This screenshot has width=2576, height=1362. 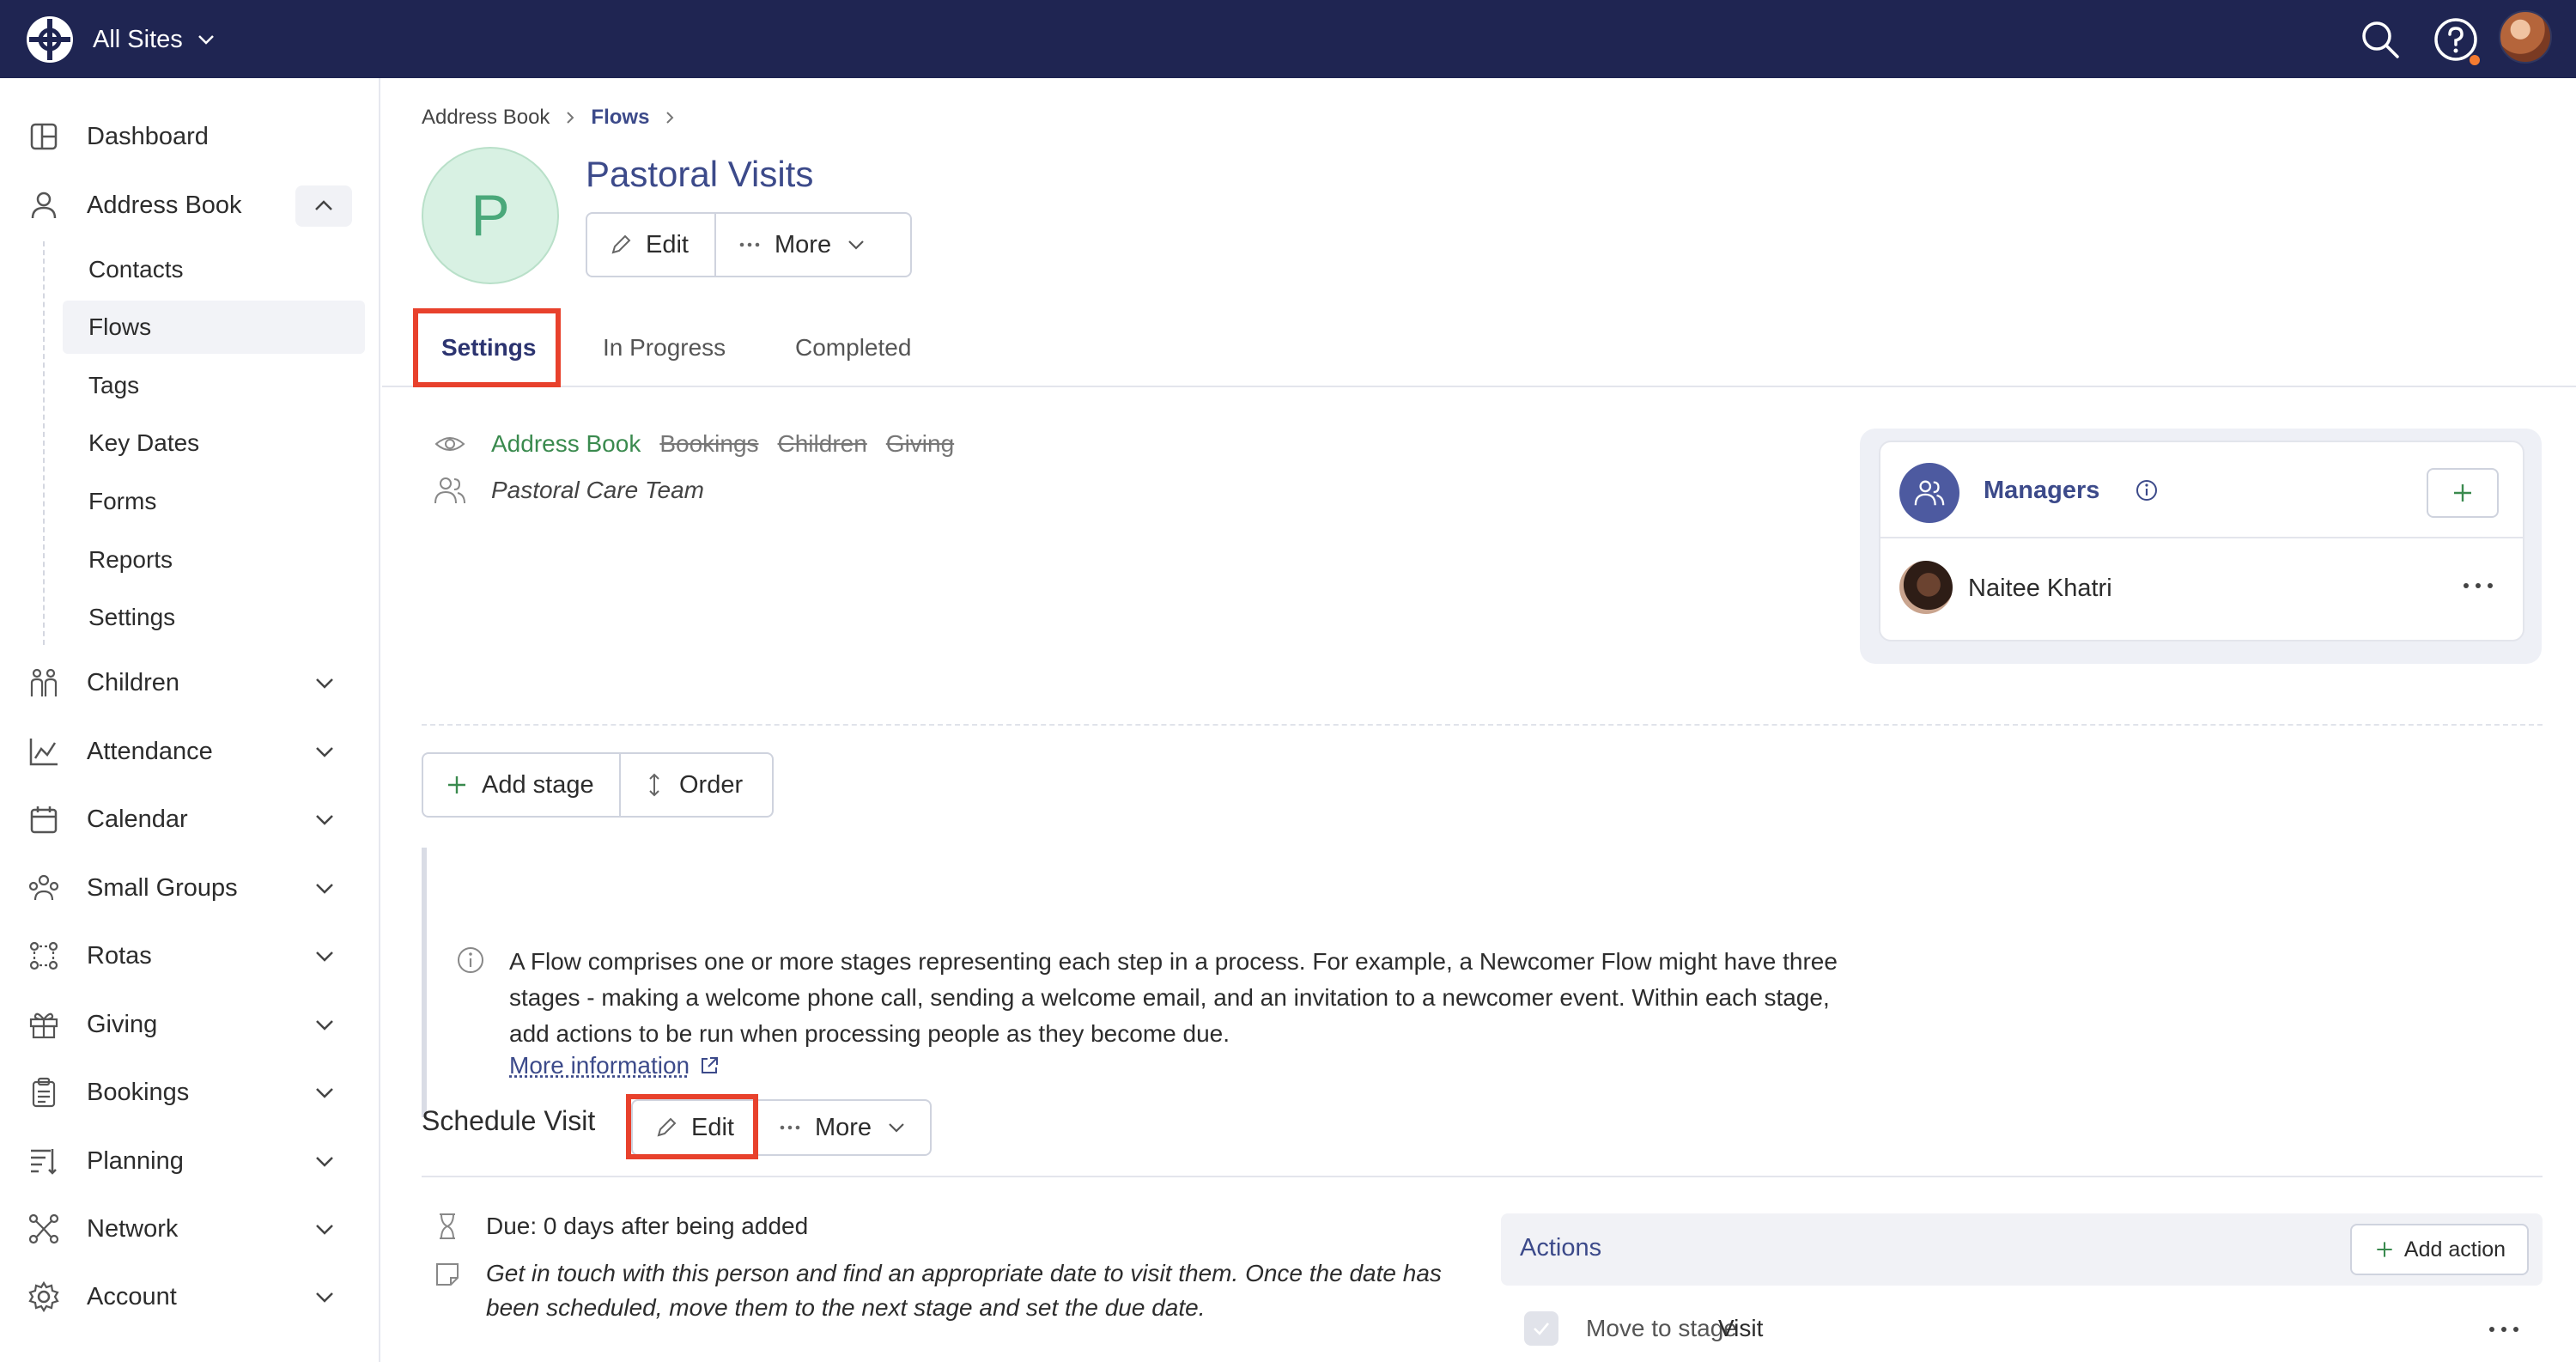 I want to click on search-icon, so click(x=2380, y=39).